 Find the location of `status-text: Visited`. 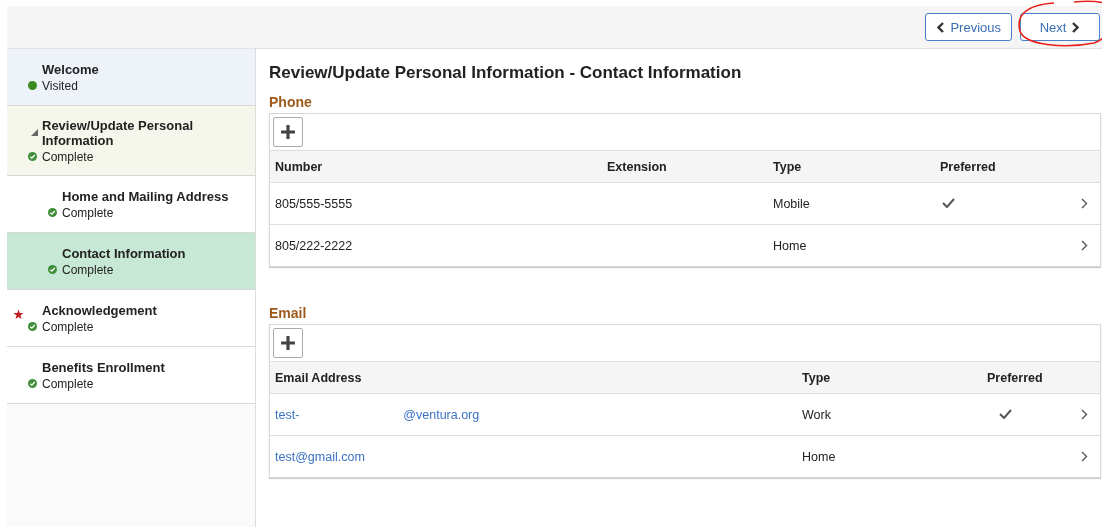

status-text: Visited is located at coordinates (60, 85).